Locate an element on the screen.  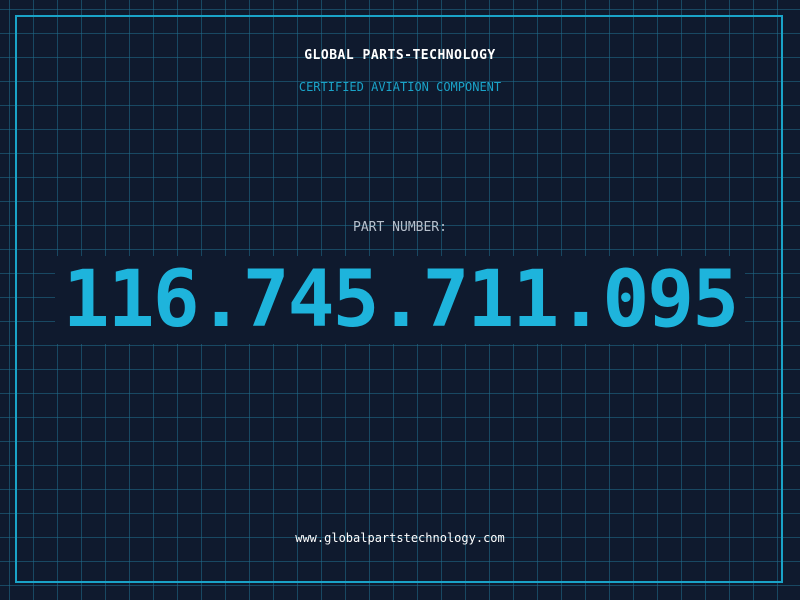
part-number-label: PART NUMBER: is located at coordinates (400, 227).